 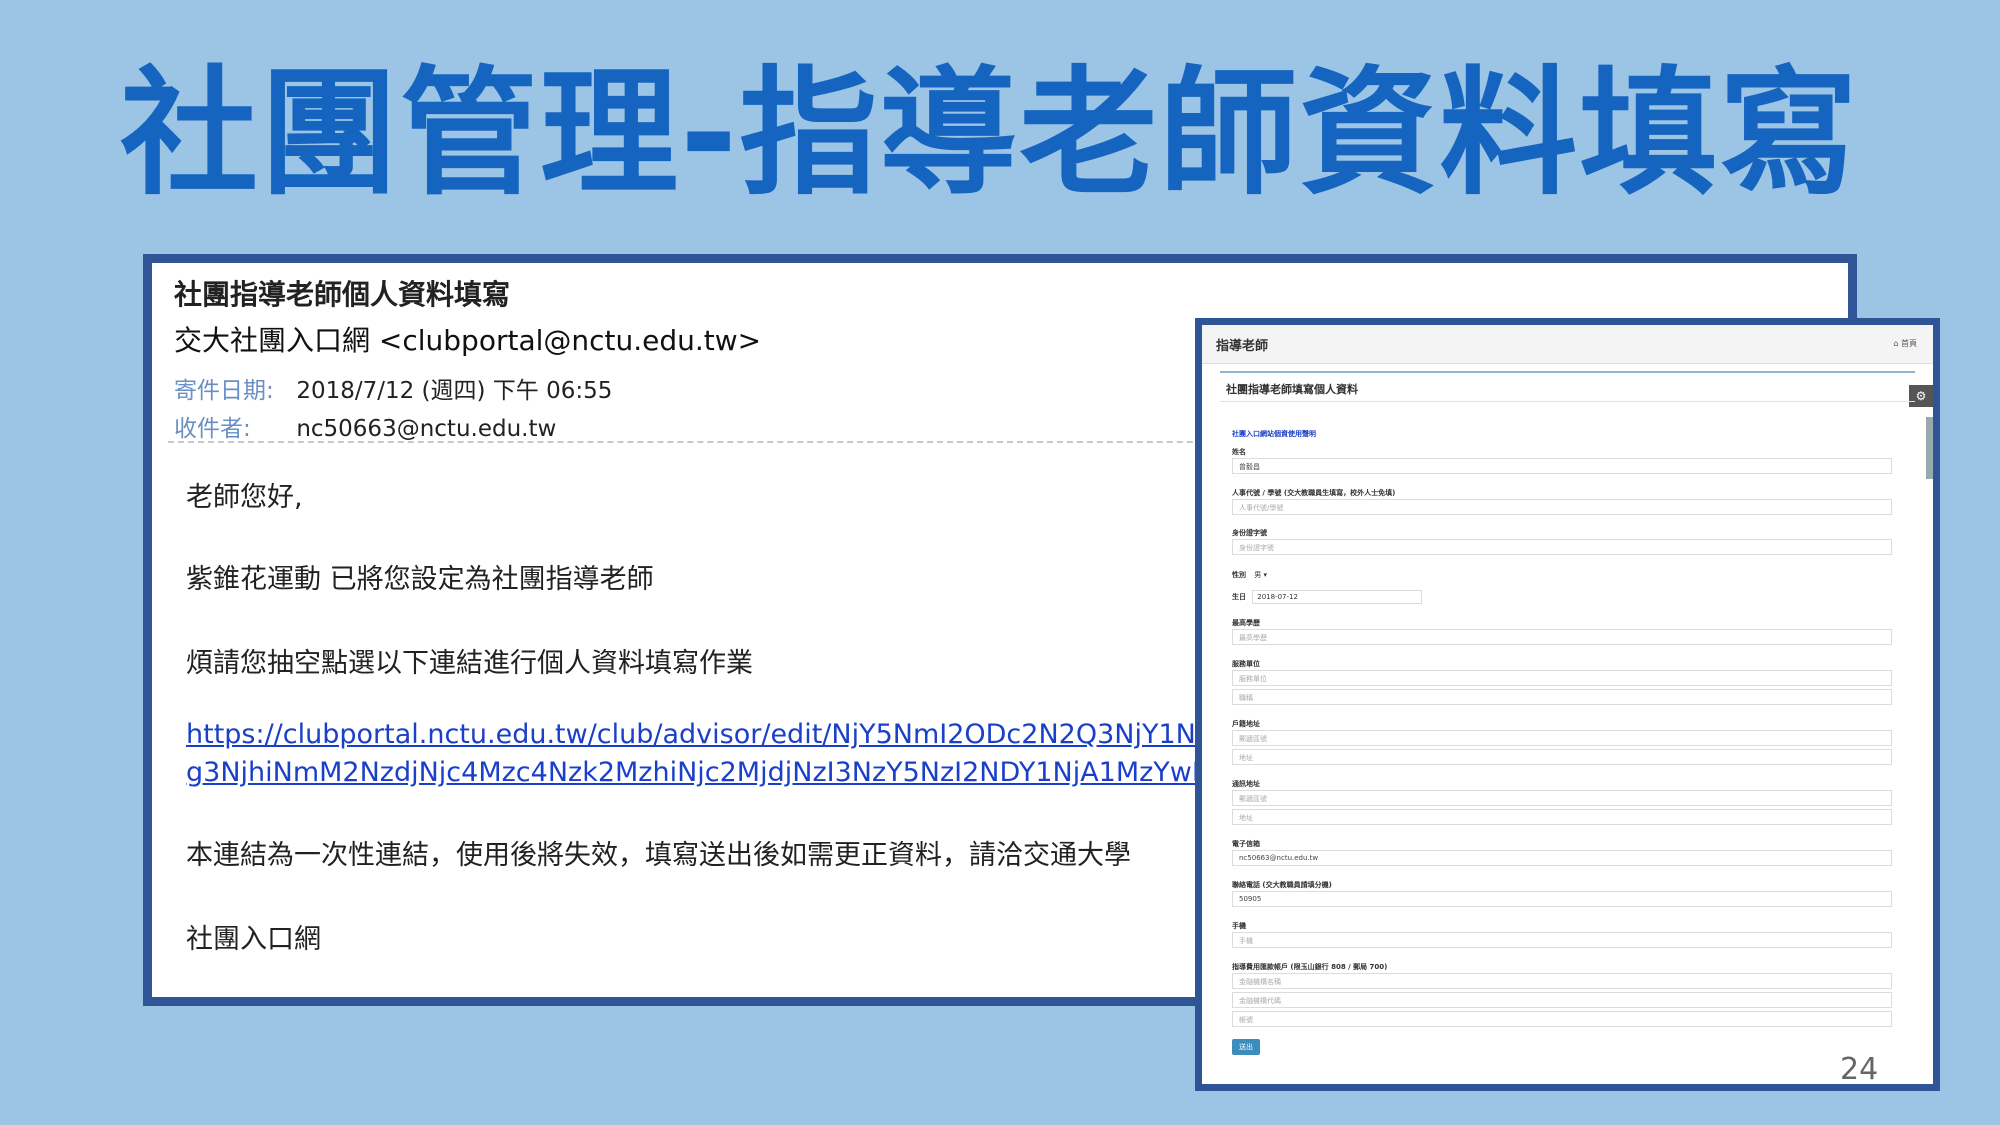 I want to click on home-link-label: 首頁, so click(x=1909, y=343).